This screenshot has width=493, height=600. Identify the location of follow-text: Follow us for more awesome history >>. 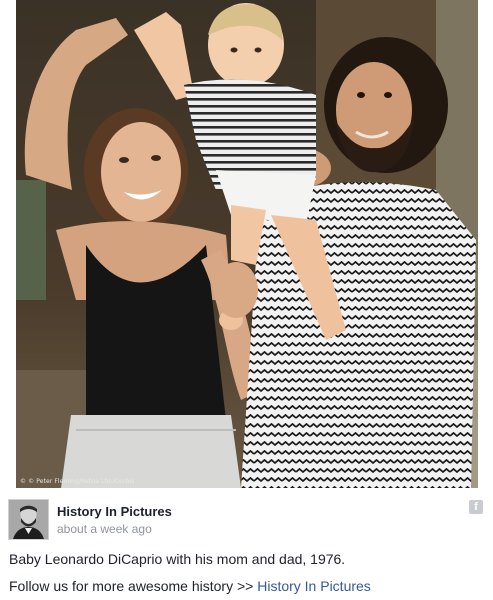
(133, 586).